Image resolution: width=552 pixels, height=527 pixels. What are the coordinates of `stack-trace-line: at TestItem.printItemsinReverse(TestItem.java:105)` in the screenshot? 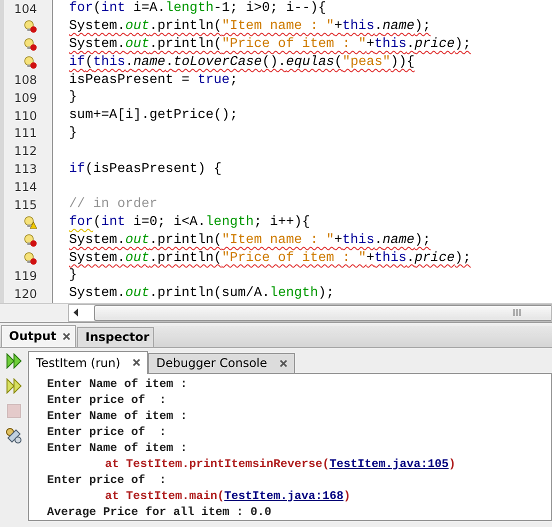 It's located at (280, 464).